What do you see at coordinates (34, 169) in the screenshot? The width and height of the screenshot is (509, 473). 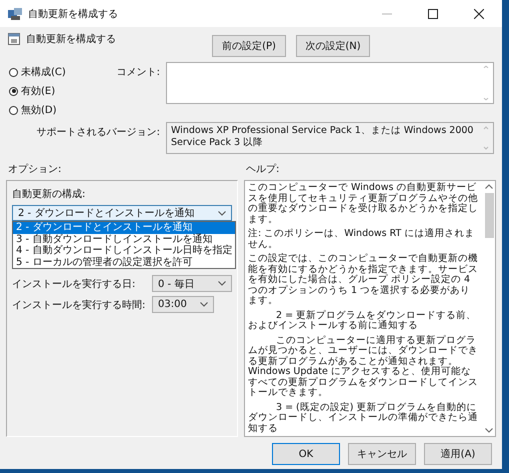 I see `options-label: オプション:` at bounding box center [34, 169].